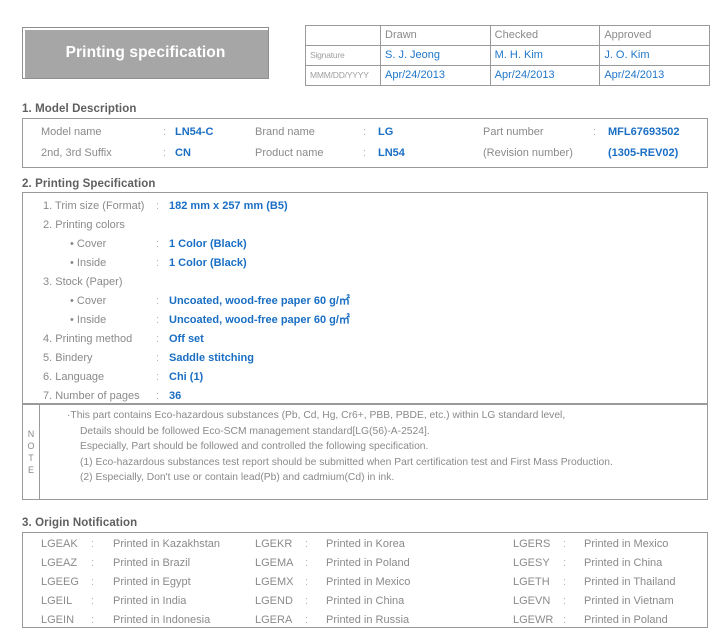 The image size is (720, 633). I want to click on approval-header-row: Drawn Checked Approved, so click(507, 35).